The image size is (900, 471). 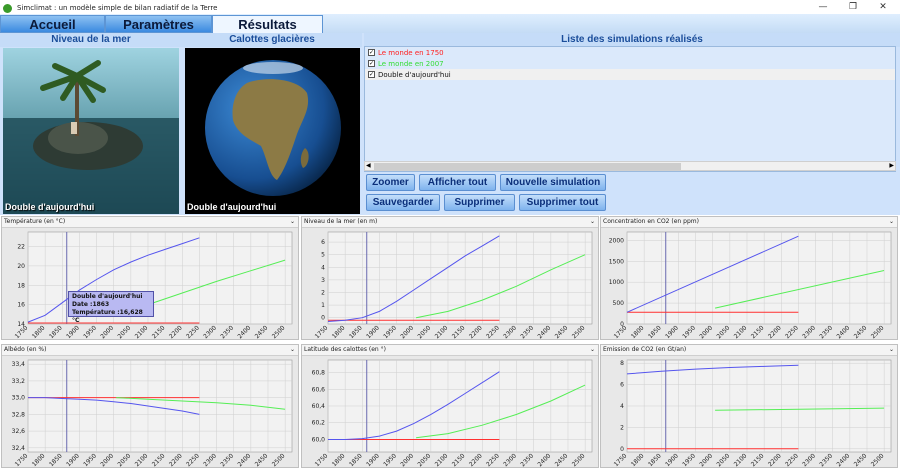 What do you see at coordinates (19, 398) in the screenshot?
I see `y-tick-label: 33,0` at bounding box center [19, 398].